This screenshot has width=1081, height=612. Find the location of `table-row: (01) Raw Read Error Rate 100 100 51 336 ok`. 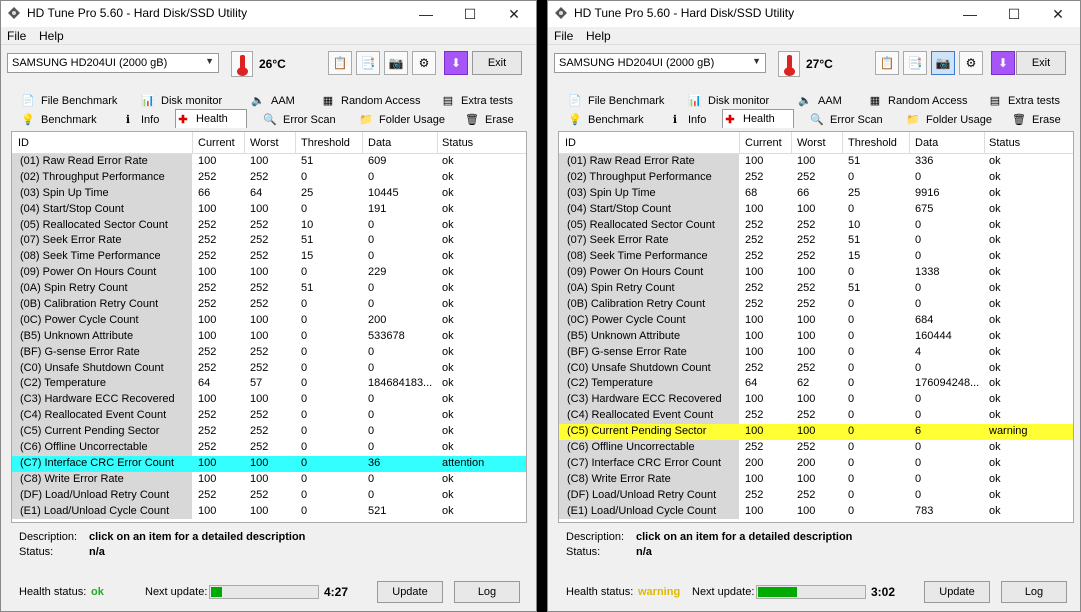

table-row: (01) Raw Read Error Rate 100 100 51 336 ok is located at coordinates (816, 162).